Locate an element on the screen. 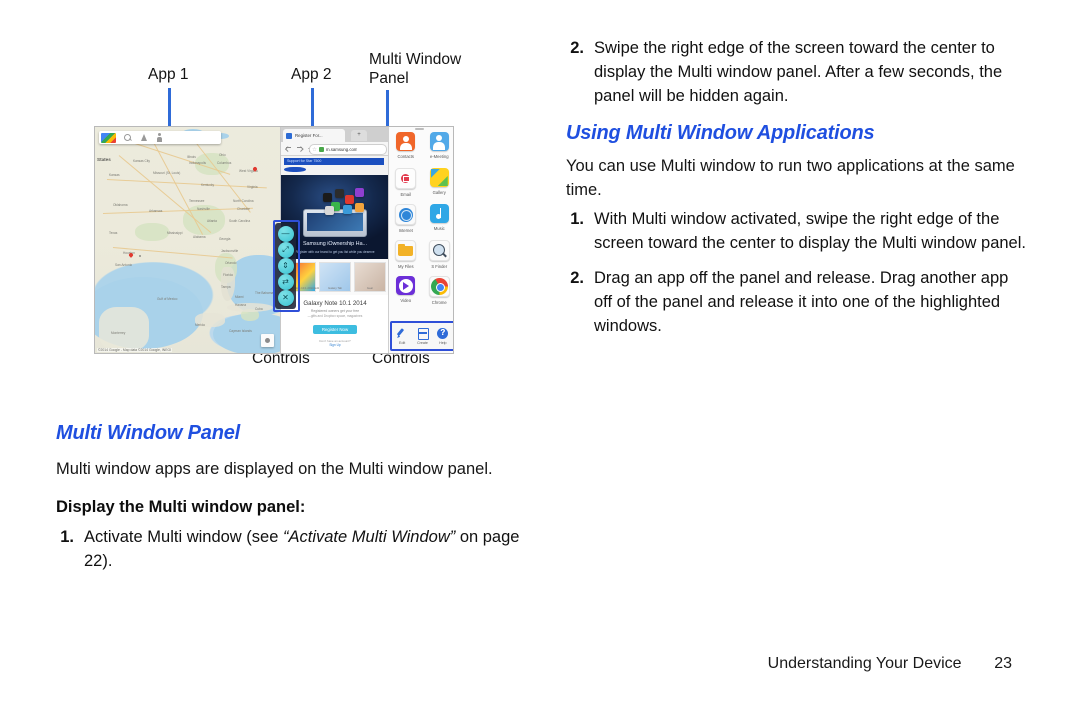  panel-app-email: Email is located at coordinates (406, 183).